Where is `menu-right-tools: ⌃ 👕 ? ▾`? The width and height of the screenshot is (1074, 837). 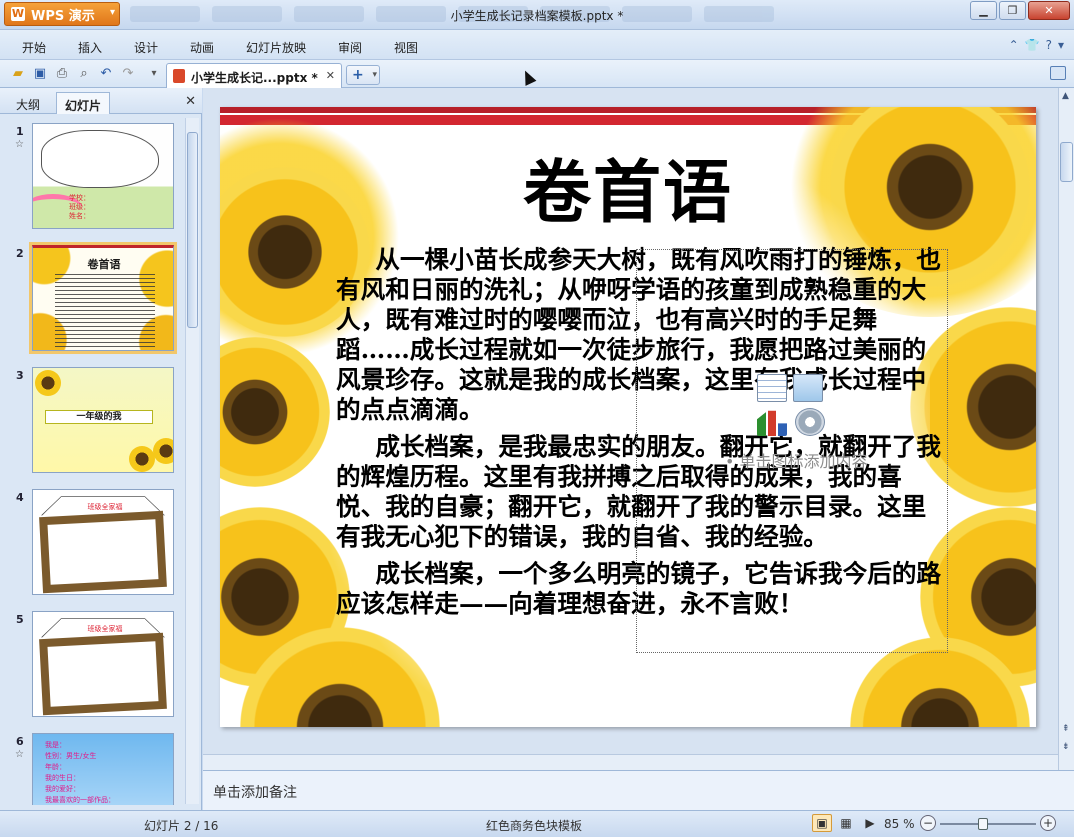
menu-right-tools: ⌃ 👕 ? ▾ is located at coordinates (1036, 45).